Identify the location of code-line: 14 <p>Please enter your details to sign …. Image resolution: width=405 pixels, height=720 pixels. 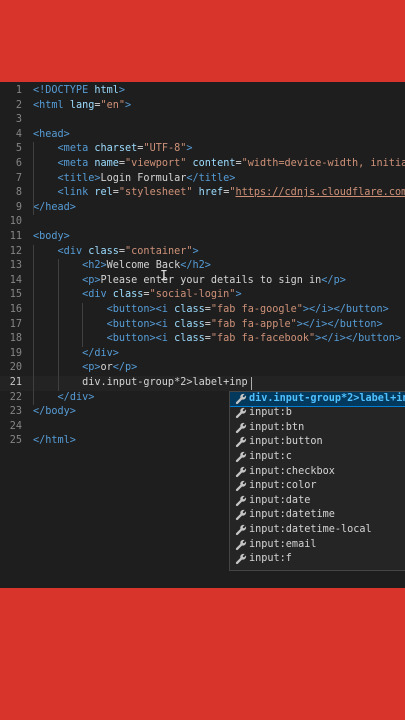
(202, 281).